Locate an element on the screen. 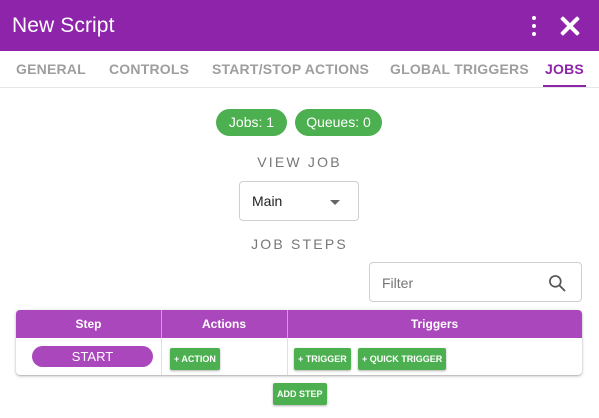 The height and width of the screenshot is (418, 599). jobs-count-badge: Jobs: 1 is located at coordinates (251, 122).